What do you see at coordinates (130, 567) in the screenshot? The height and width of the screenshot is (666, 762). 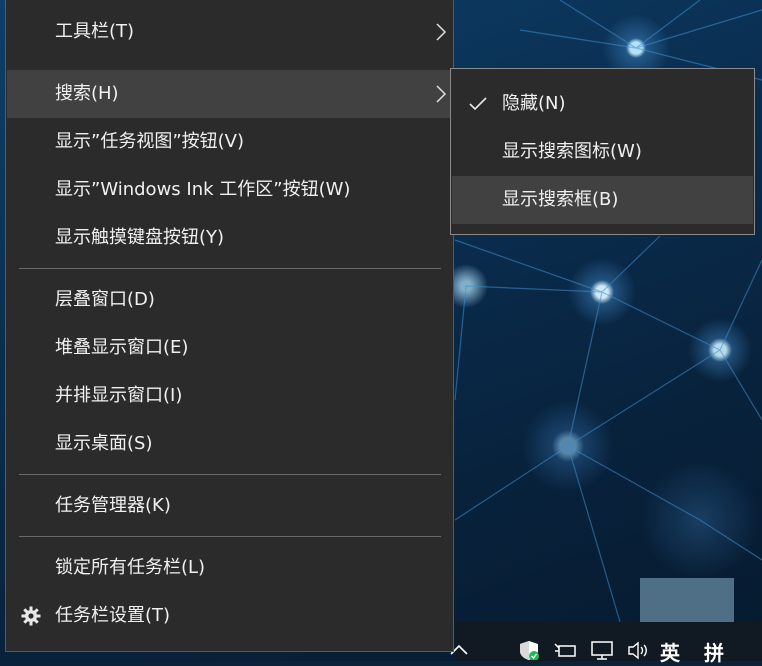 I see `menu-item-label: 锁定所有任务栏(L)` at bounding box center [130, 567].